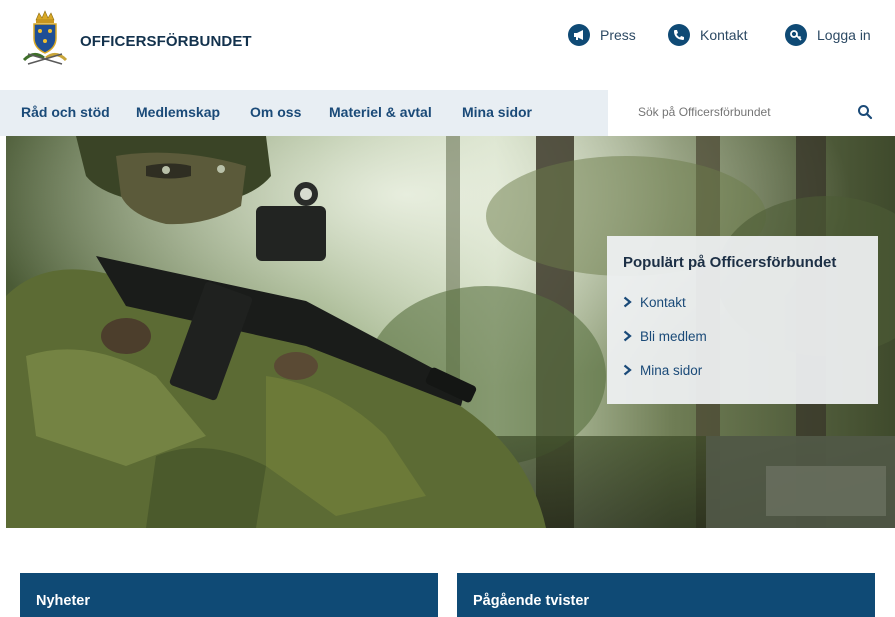 The image size is (895, 617). What do you see at coordinates (750, 370) in the screenshot?
I see `popular-link-mina-sidor: Mina sidor` at bounding box center [750, 370].